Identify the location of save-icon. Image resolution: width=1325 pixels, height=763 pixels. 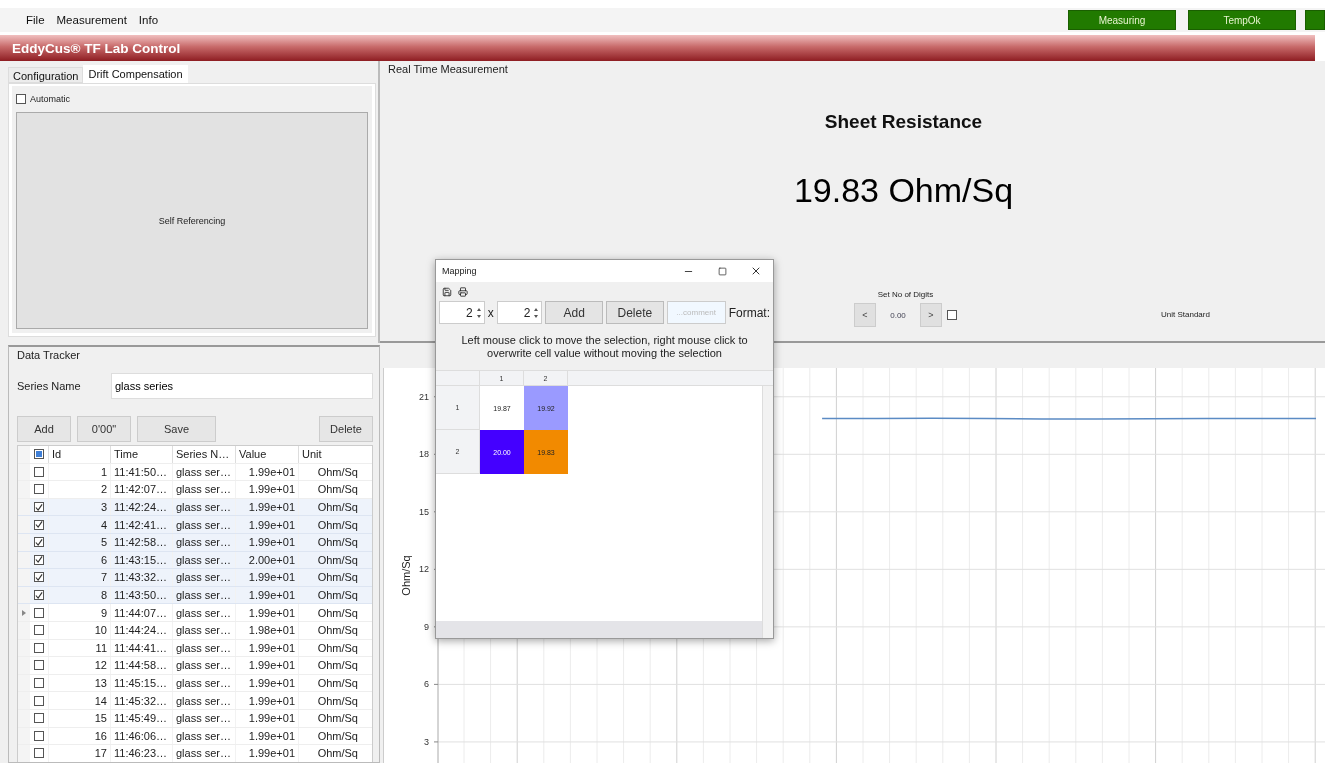
(447, 292).